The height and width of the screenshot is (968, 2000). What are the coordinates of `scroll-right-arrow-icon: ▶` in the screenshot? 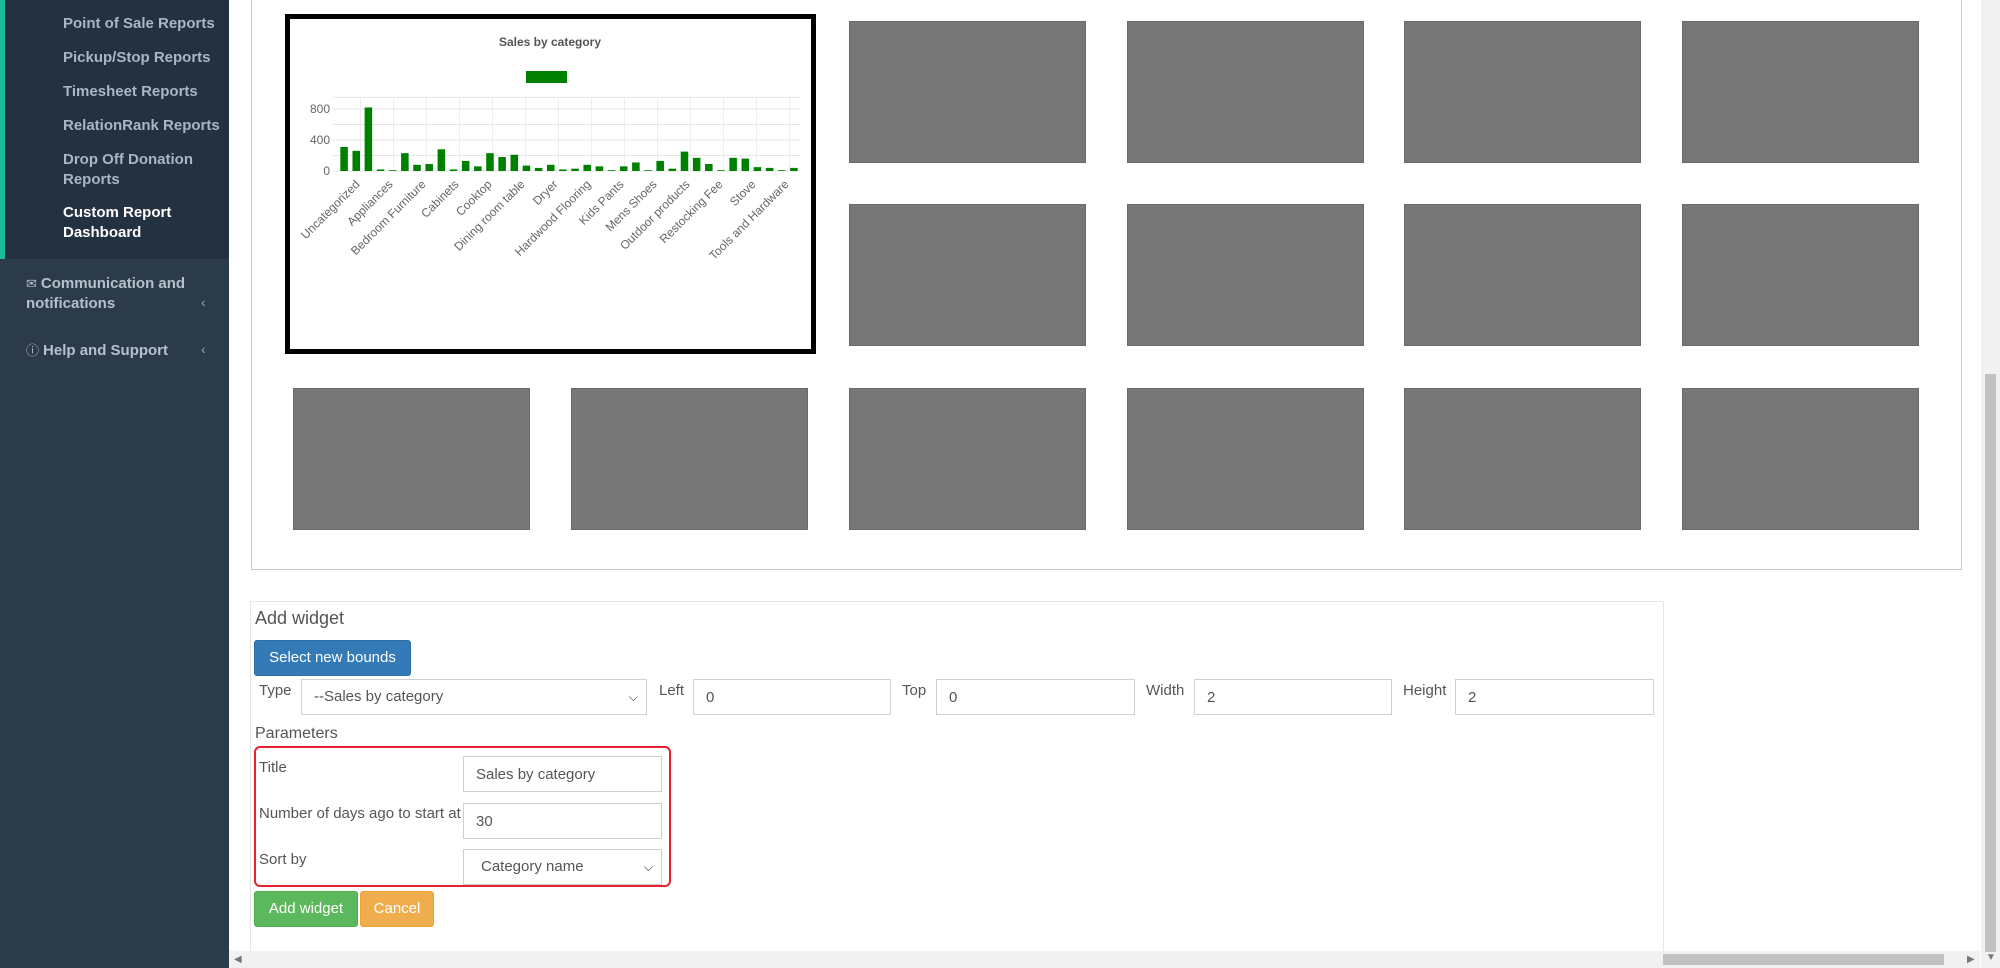 It's located at (1971, 959).